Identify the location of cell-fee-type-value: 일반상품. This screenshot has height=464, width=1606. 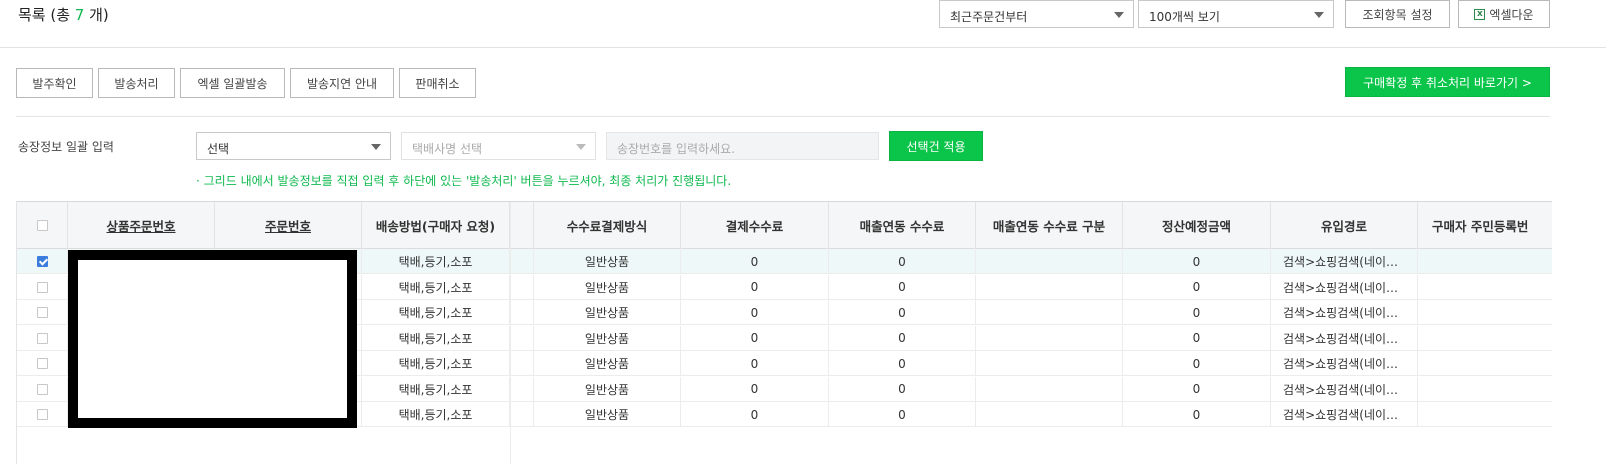
(607, 262).